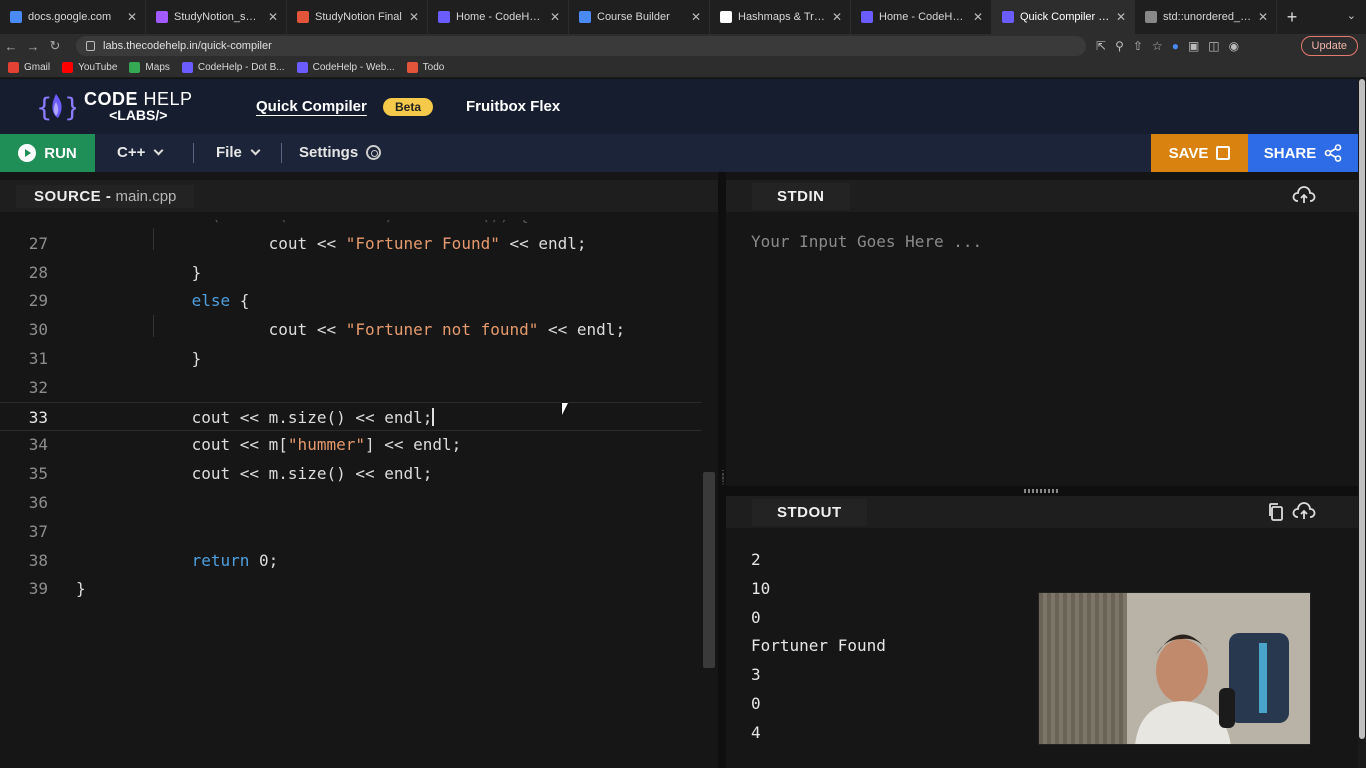 Image resolution: width=1366 pixels, height=768 pixels. I want to click on url-field: labs.thecodehelp.in/quick-compiler, so click(581, 46).